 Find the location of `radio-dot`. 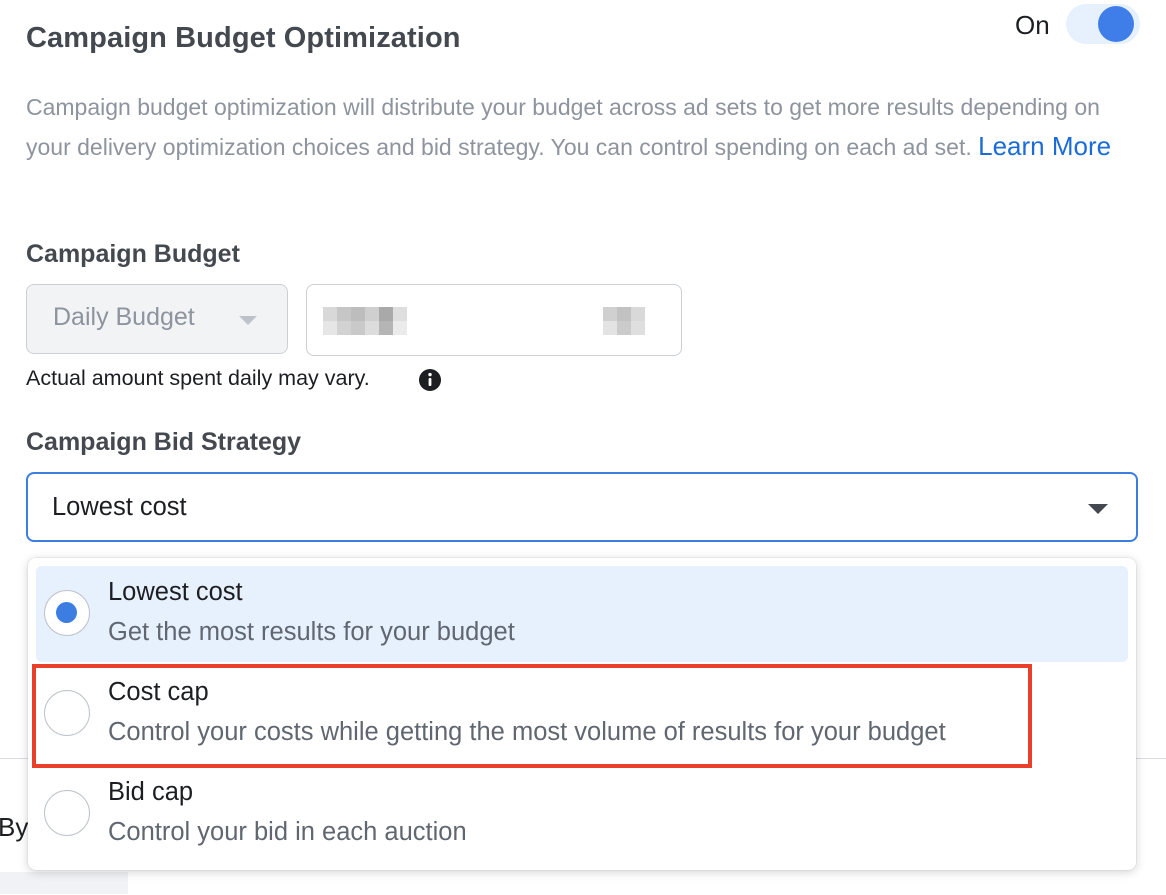

radio-dot is located at coordinates (66, 612).